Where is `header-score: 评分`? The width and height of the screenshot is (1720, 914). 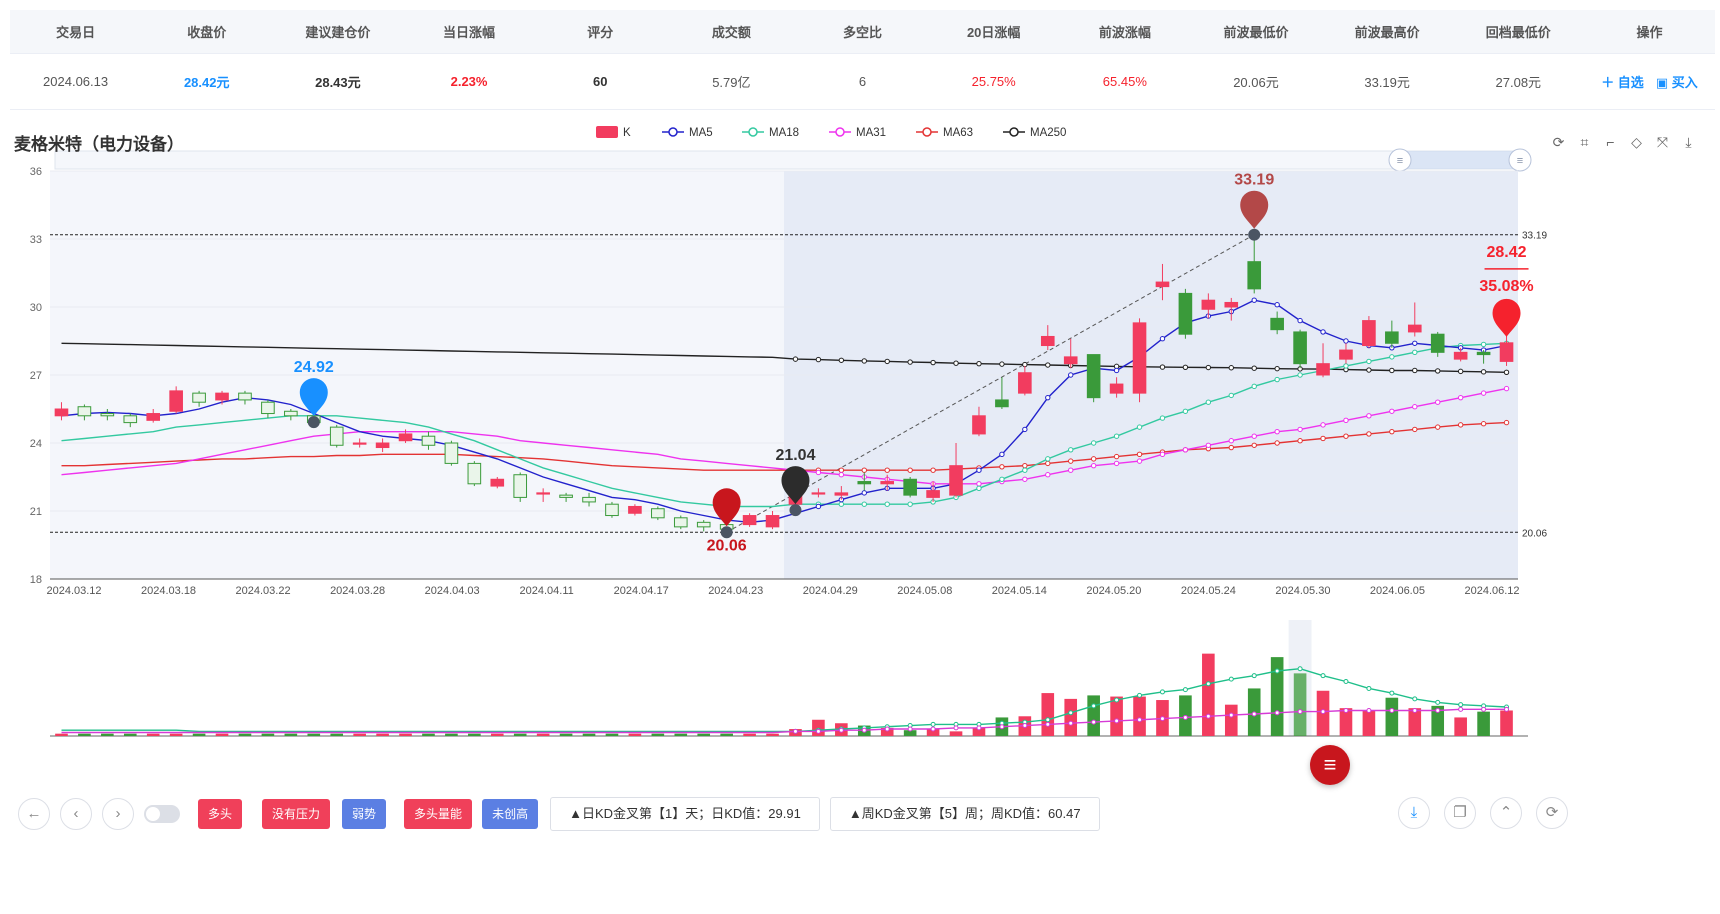
header-score: 评分 is located at coordinates (600, 32).